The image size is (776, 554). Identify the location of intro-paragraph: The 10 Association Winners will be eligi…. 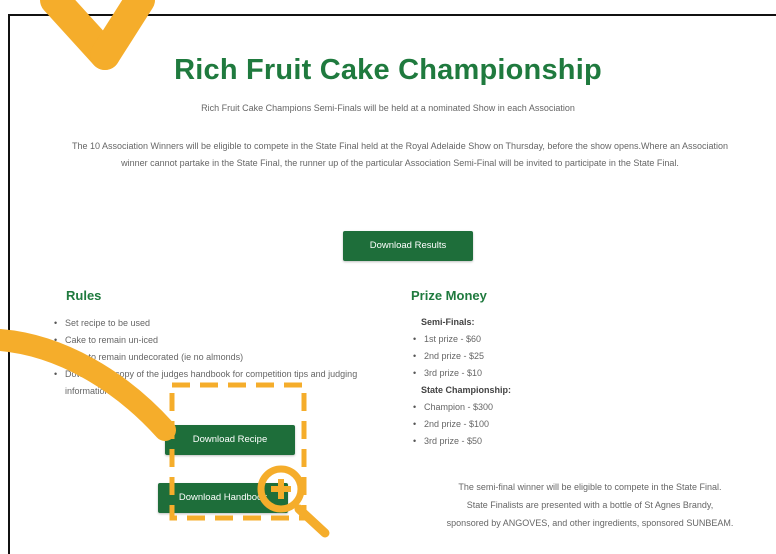
(400, 154).